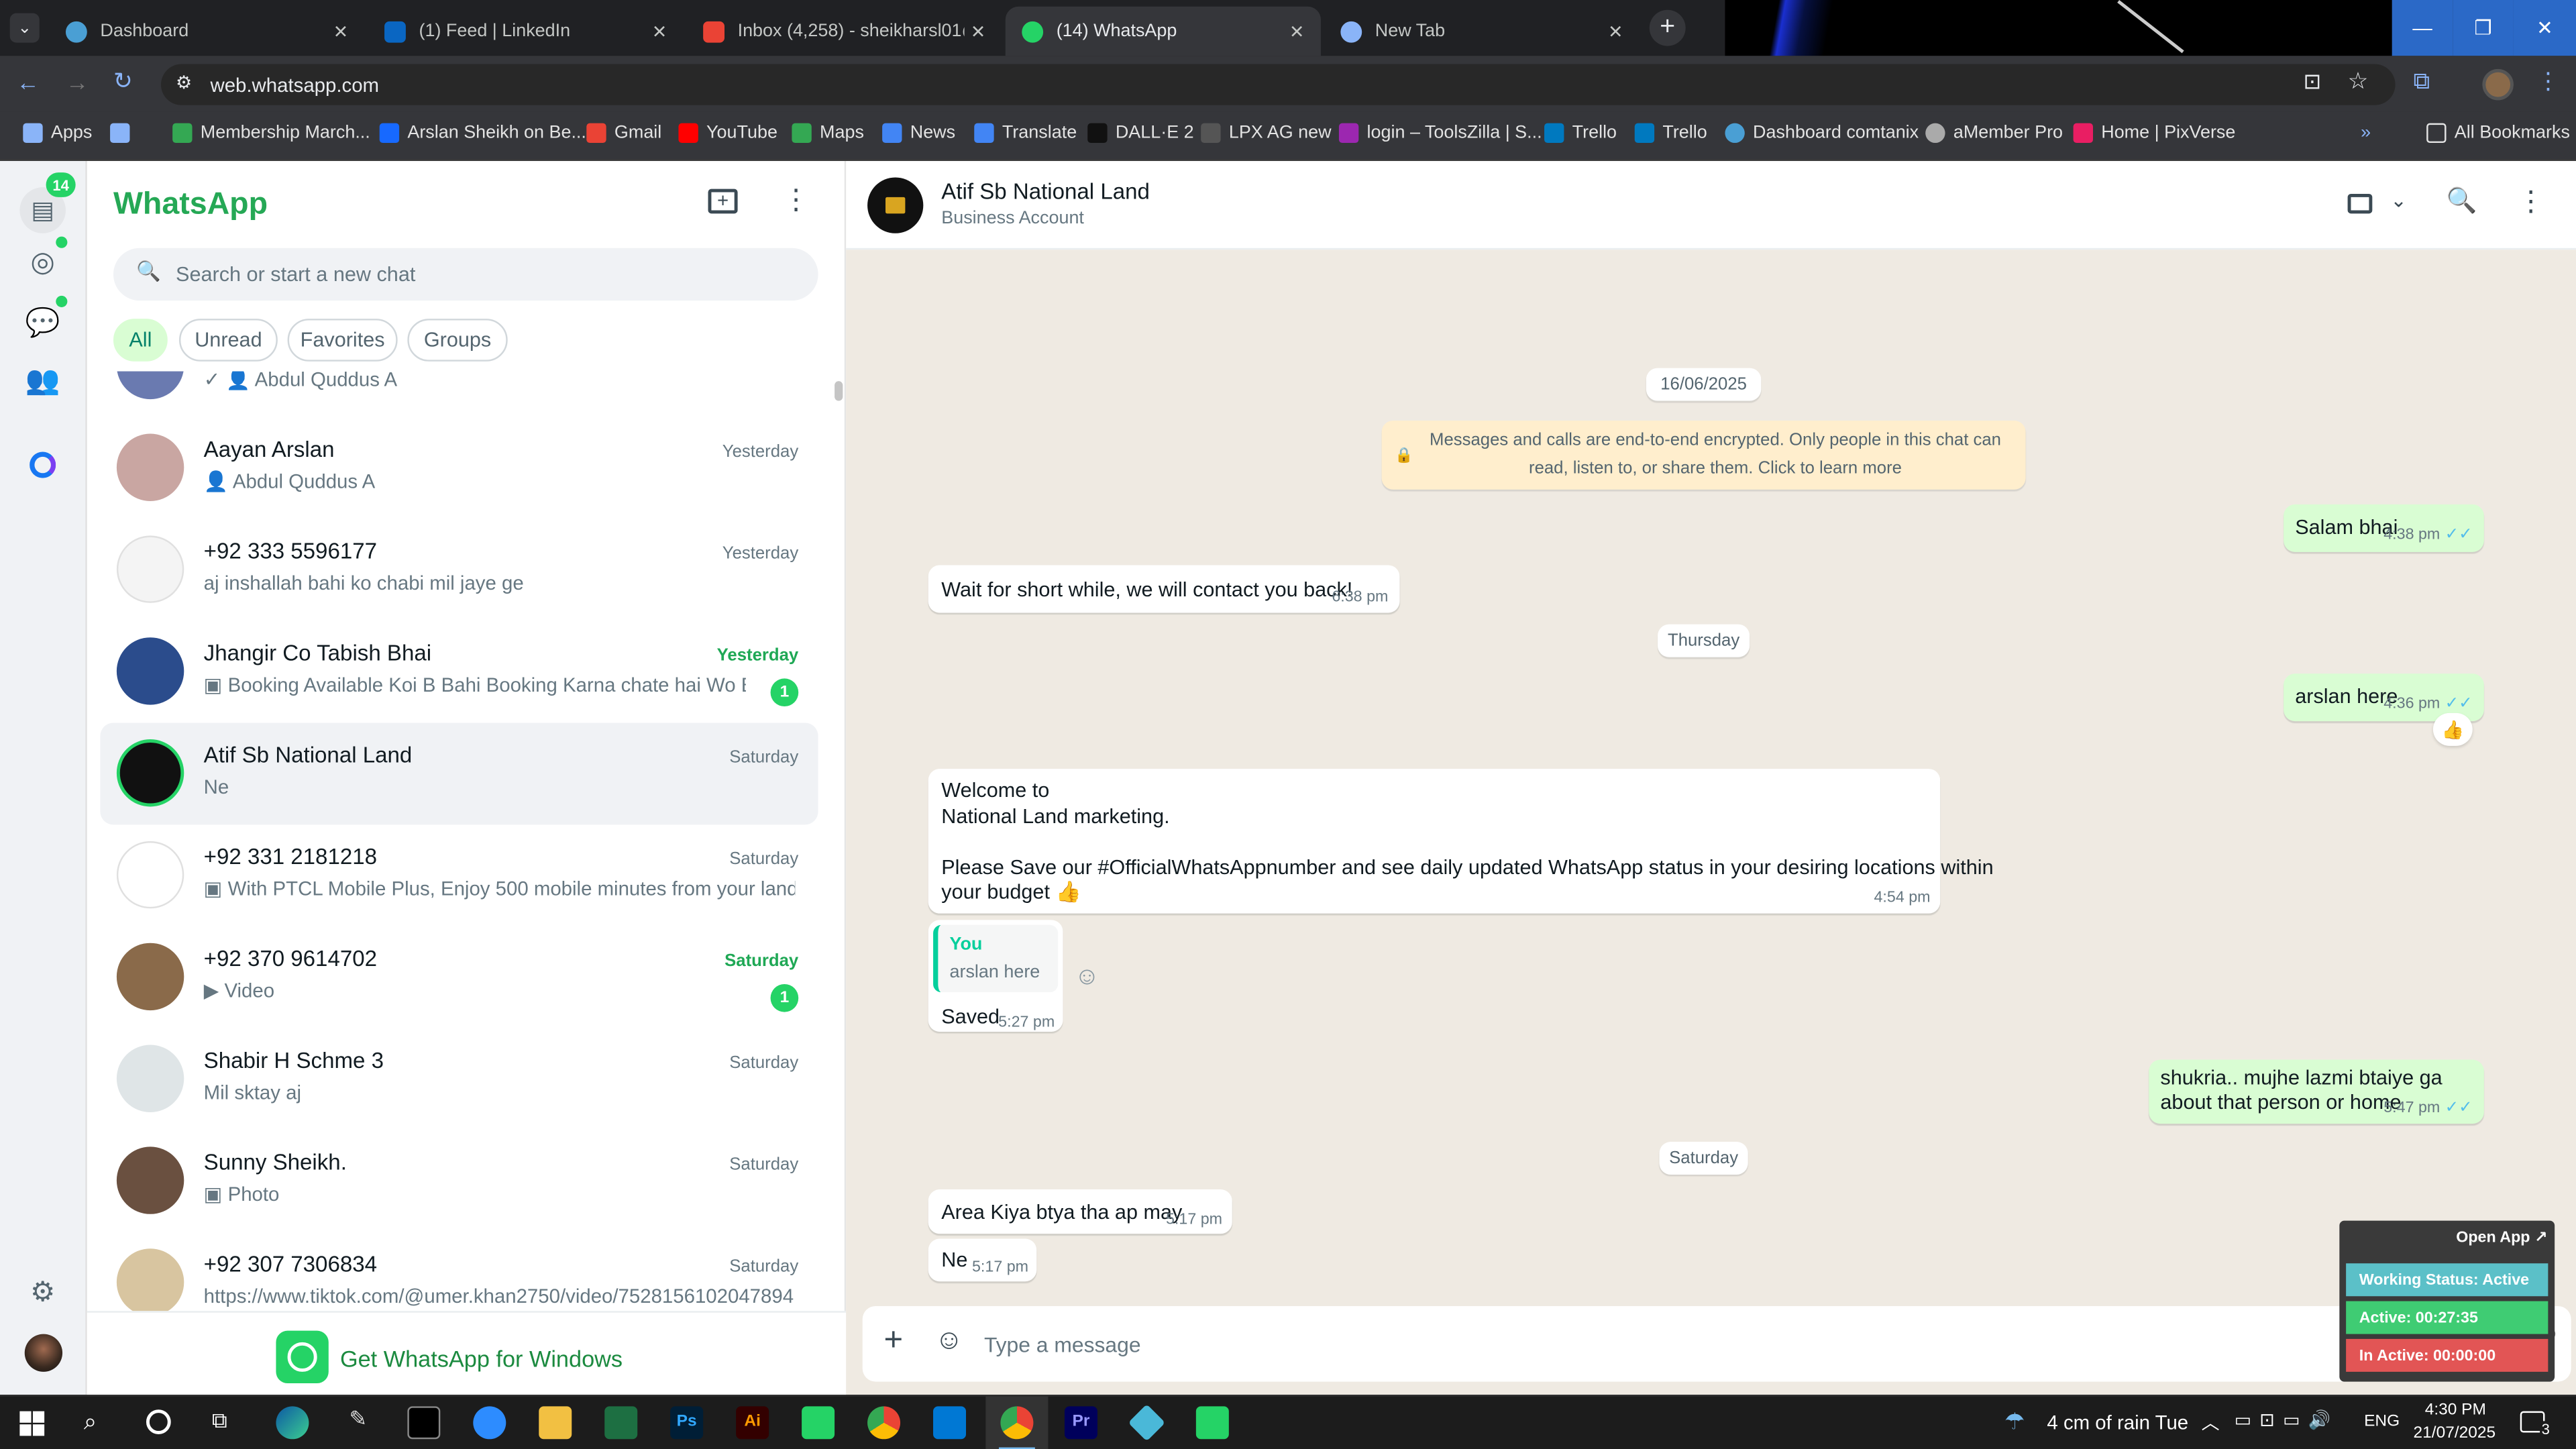 Image resolution: width=2576 pixels, height=1449 pixels. What do you see at coordinates (2287, 1420) in the screenshot?
I see `tray-icons: ▭⊡▭🔊` at bounding box center [2287, 1420].